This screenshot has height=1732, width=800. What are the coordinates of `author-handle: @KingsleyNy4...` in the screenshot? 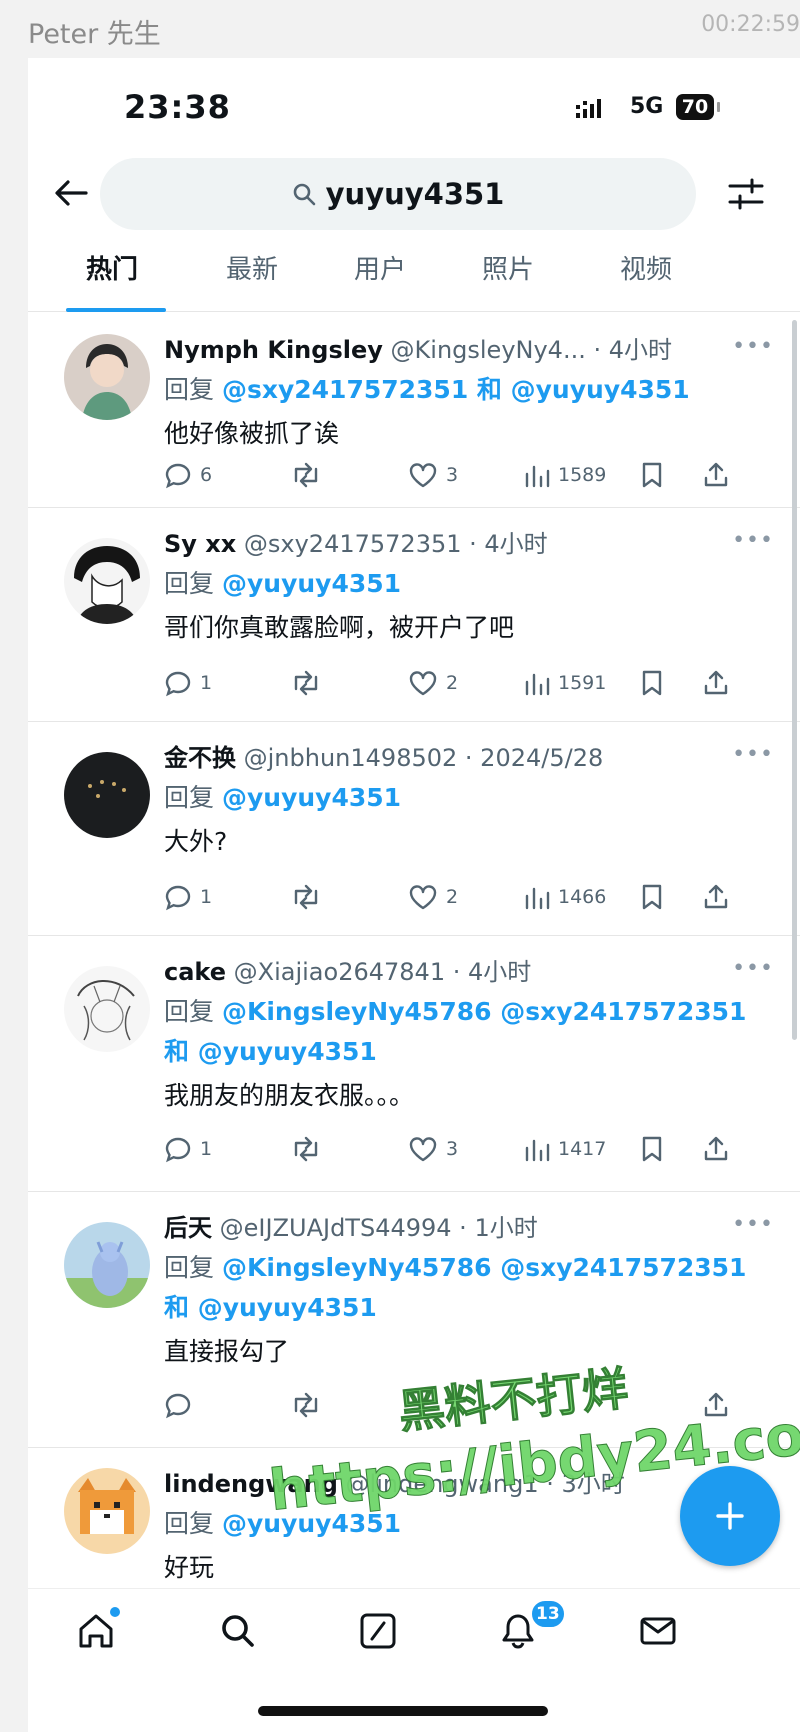 It's located at (488, 350).